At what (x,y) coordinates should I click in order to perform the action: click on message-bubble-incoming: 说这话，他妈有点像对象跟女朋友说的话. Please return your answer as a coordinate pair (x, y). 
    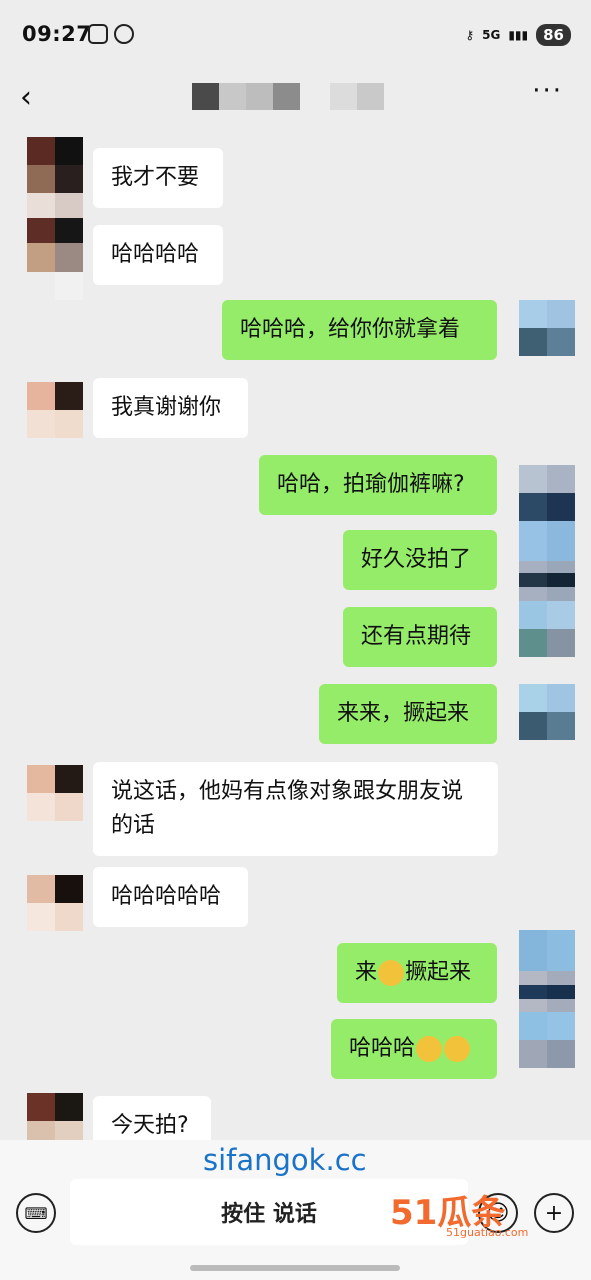
    Looking at the image, I should click on (295, 809).